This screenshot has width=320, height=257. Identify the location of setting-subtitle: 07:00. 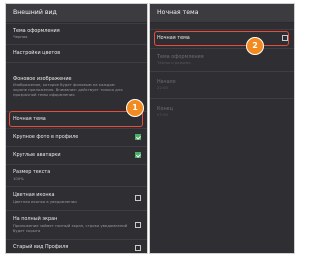
(162, 115).